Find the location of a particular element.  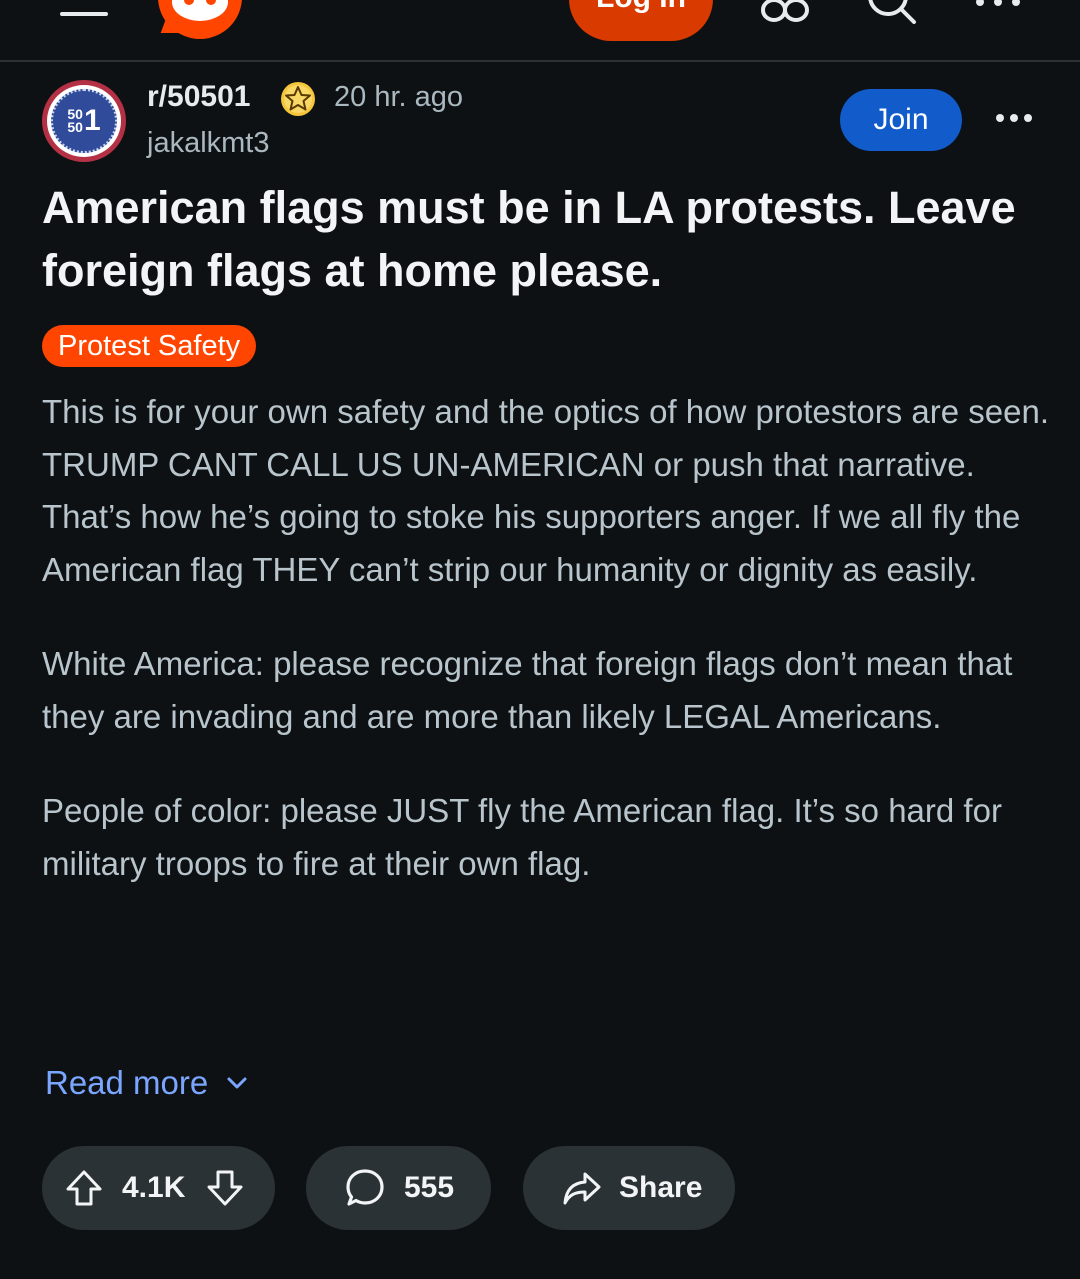

comments-button: 555 is located at coordinates (398, 1188).